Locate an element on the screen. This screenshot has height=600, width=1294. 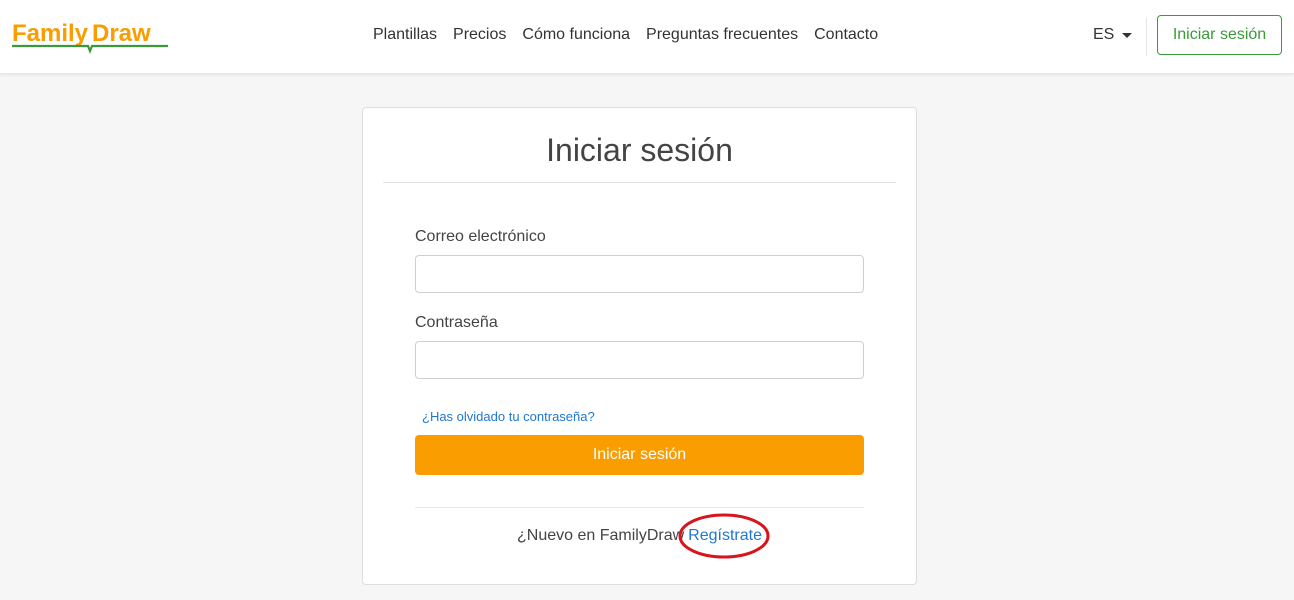
language-label: ES is located at coordinates (1104, 34).